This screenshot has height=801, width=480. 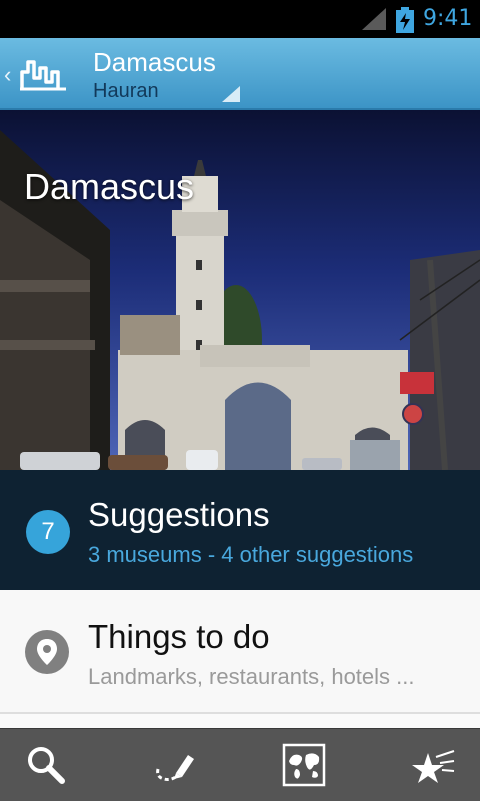 I want to click on battery-icon, so click(x=405, y=20).